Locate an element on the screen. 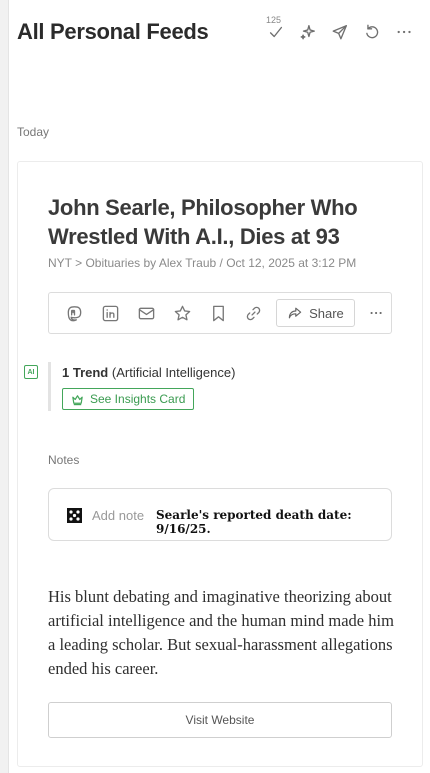 The image size is (430, 773). email-share-button is located at coordinates (147, 313).